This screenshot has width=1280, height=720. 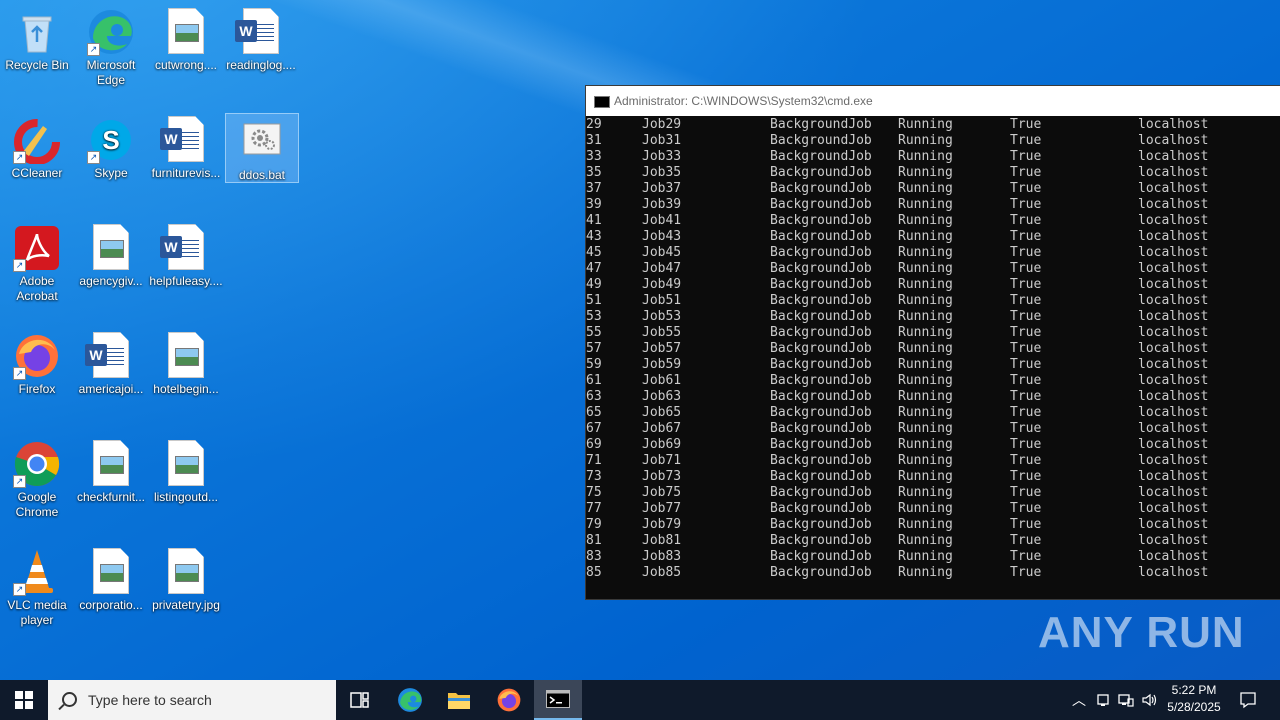 What do you see at coordinates (1103, 700) in the screenshot?
I see `tray-network-device-icon` at bounding box center [1103, 700].